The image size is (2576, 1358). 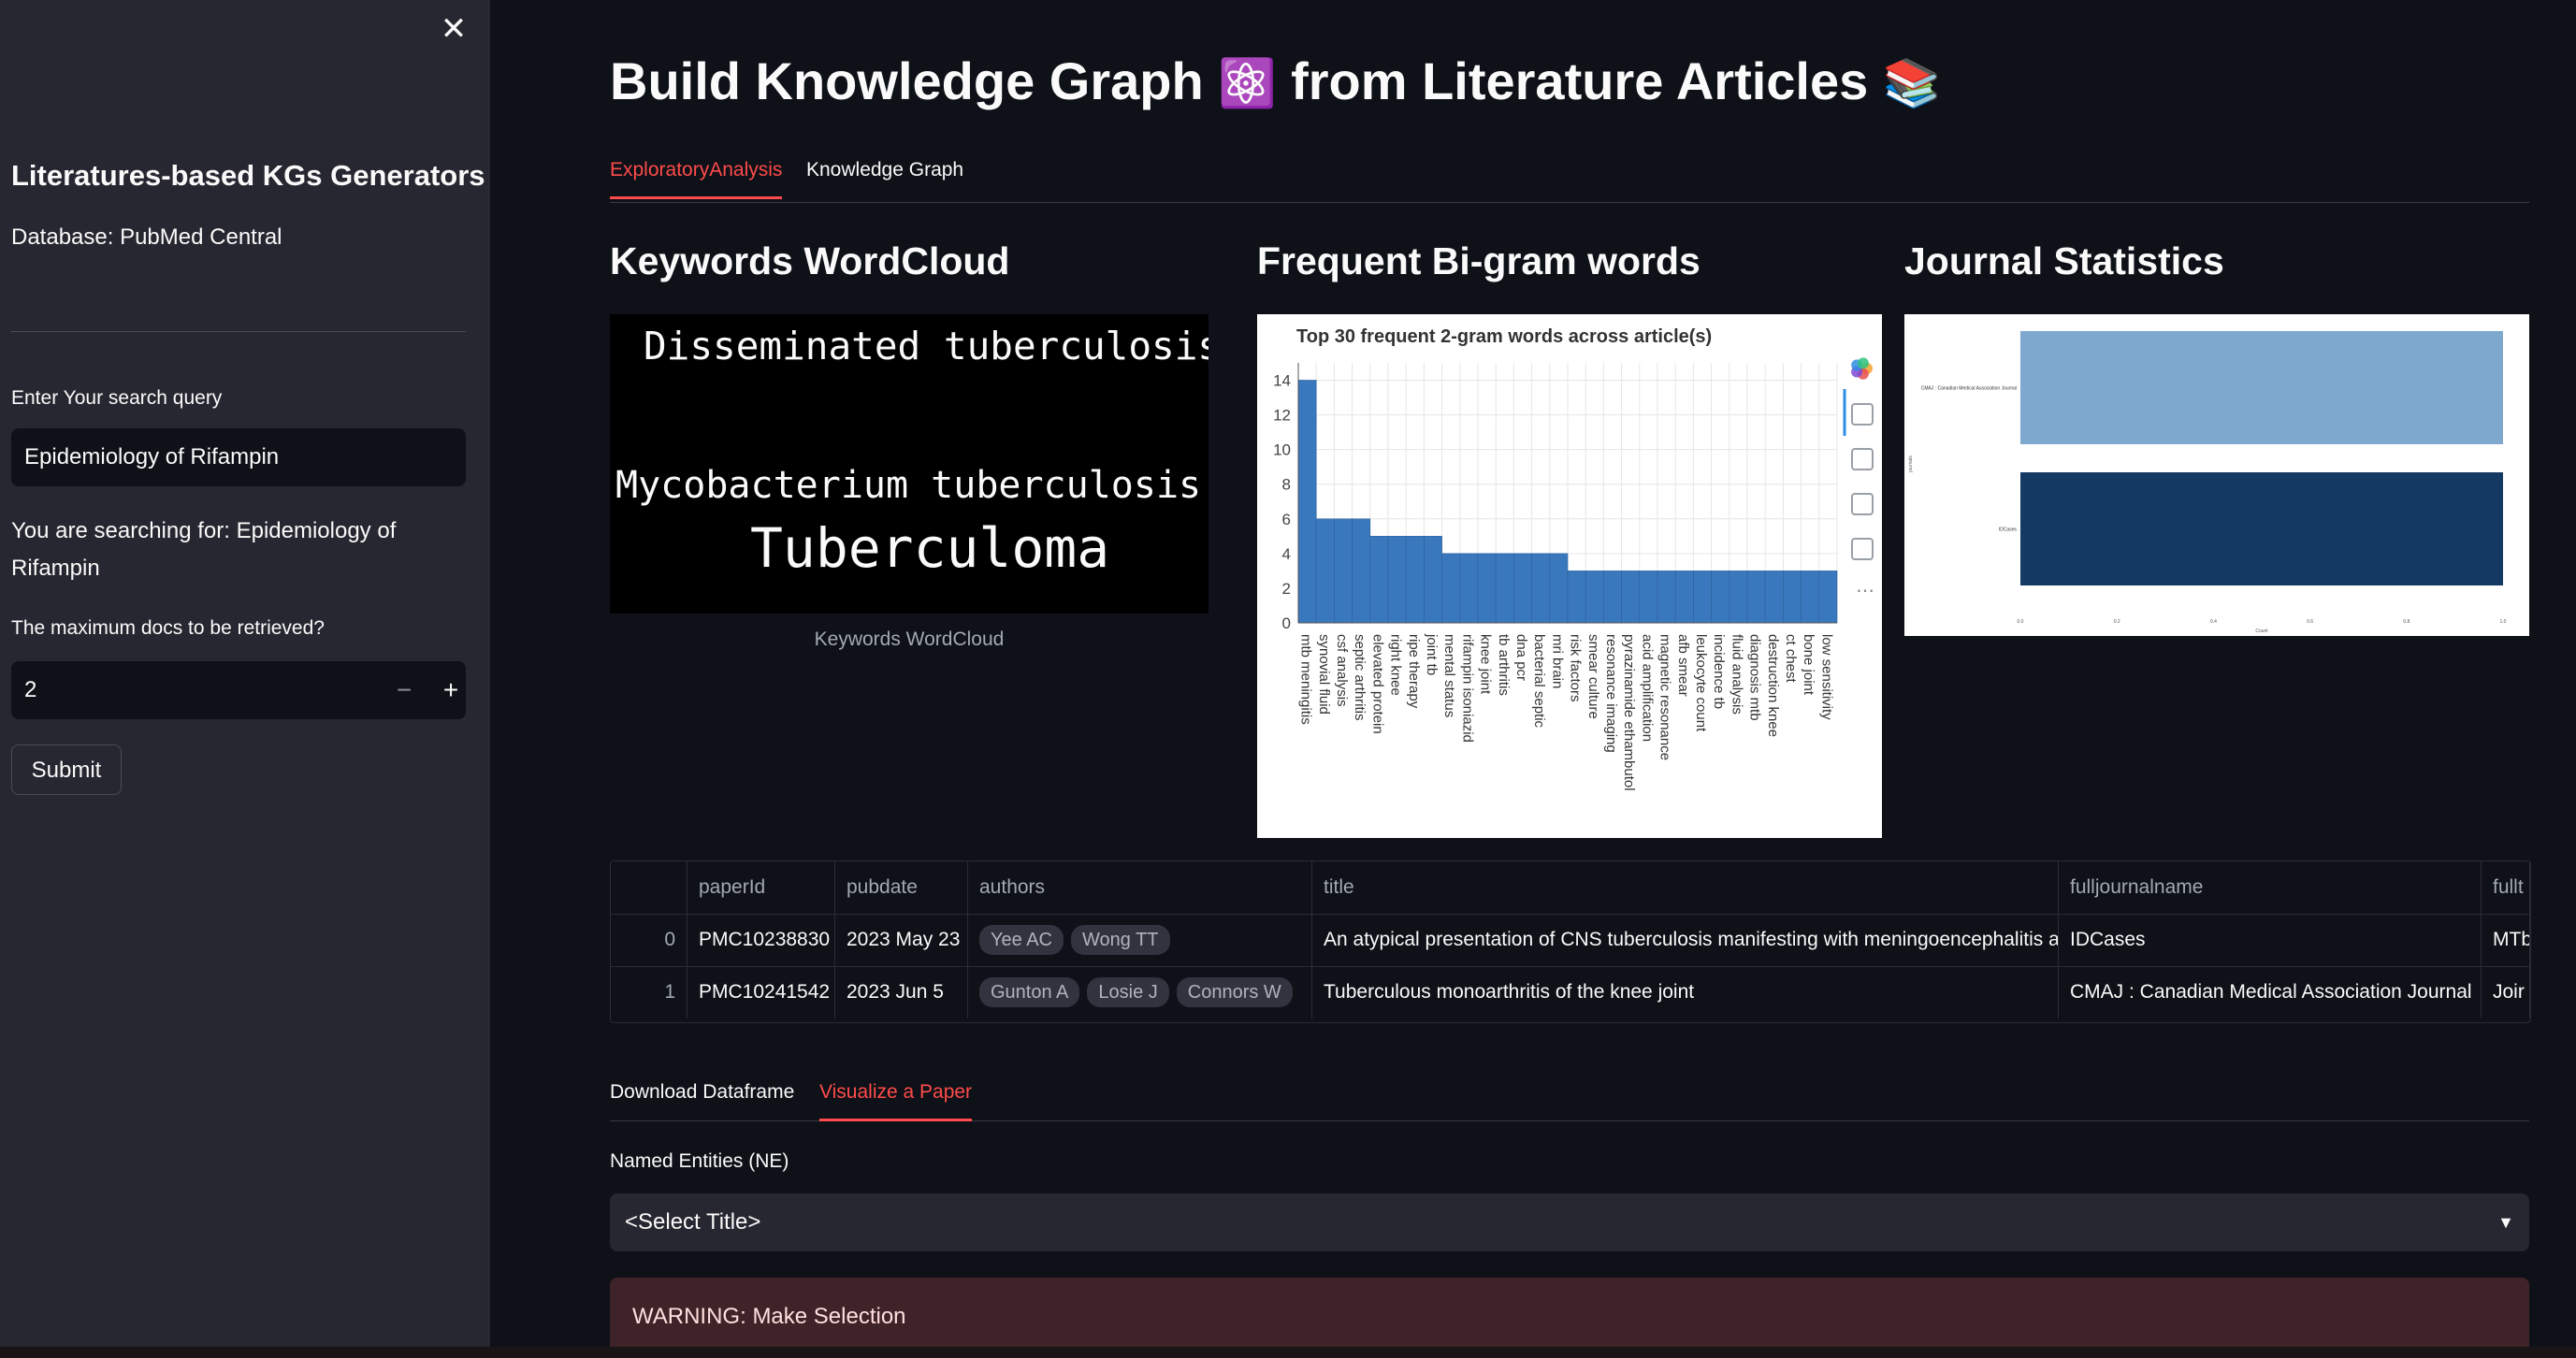 I want to click on tab-exploratory-analysis: ExploratoryAnalysis, so click(x=696, y=179).